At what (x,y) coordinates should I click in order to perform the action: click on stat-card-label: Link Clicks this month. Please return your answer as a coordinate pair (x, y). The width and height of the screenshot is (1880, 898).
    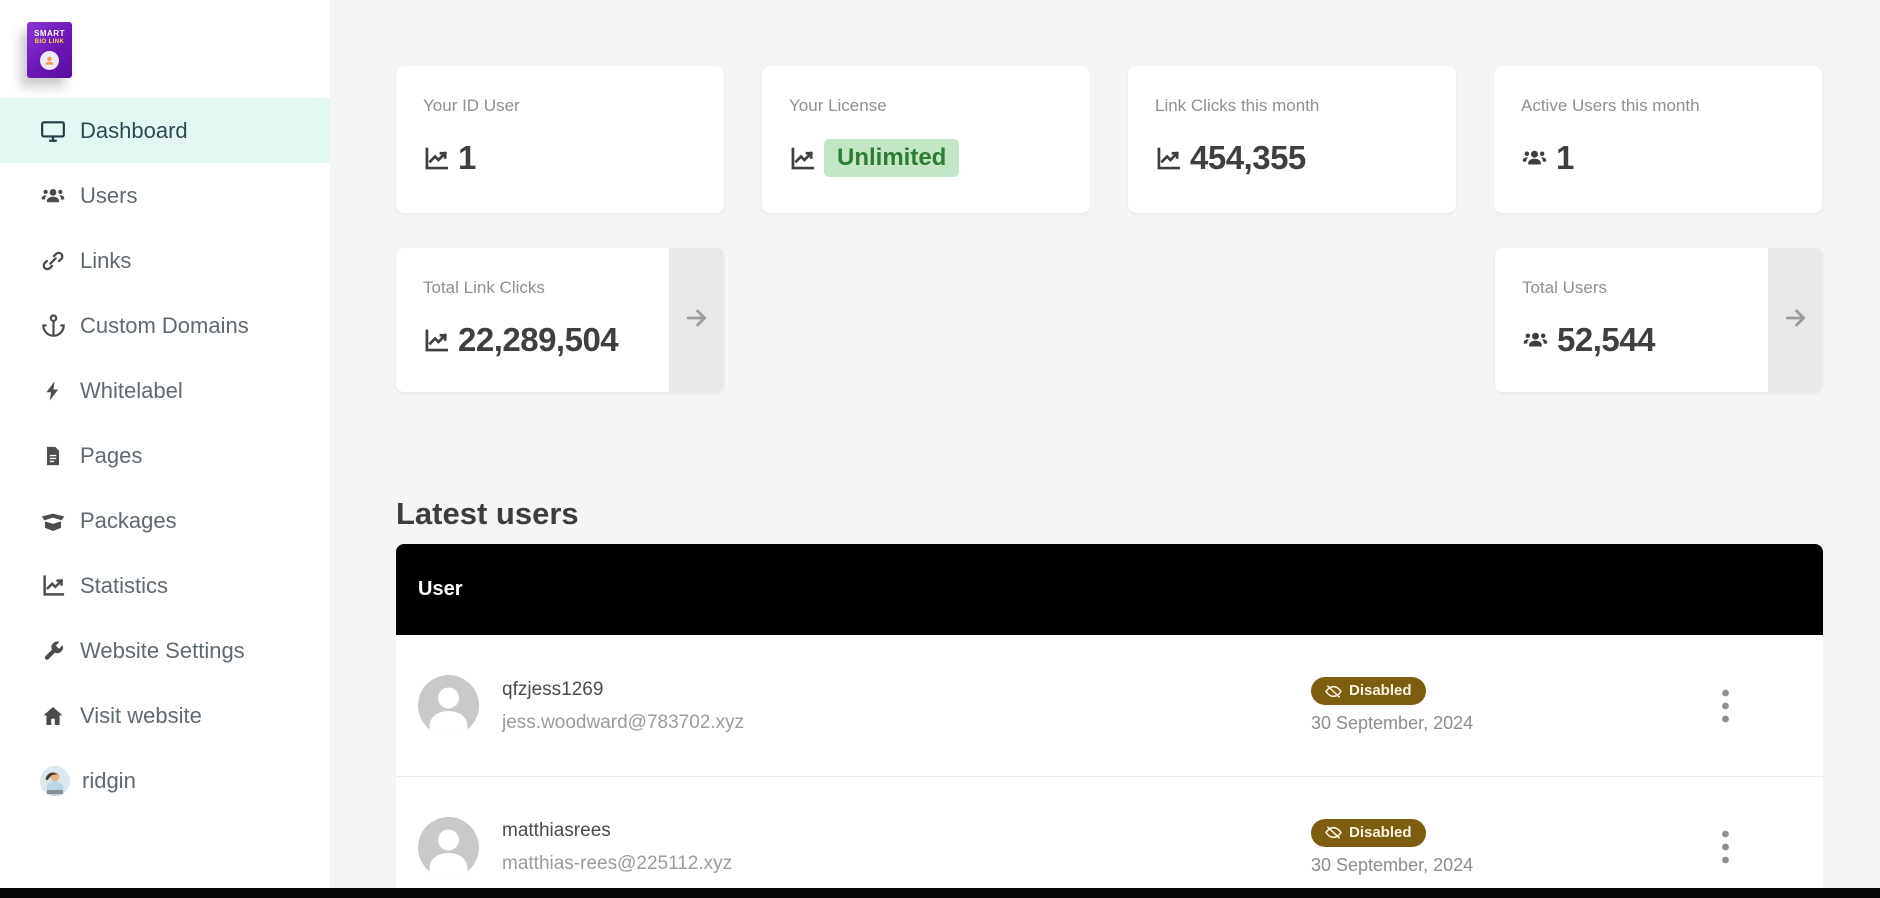
    Looking at the image, I should click on (1237, 105).